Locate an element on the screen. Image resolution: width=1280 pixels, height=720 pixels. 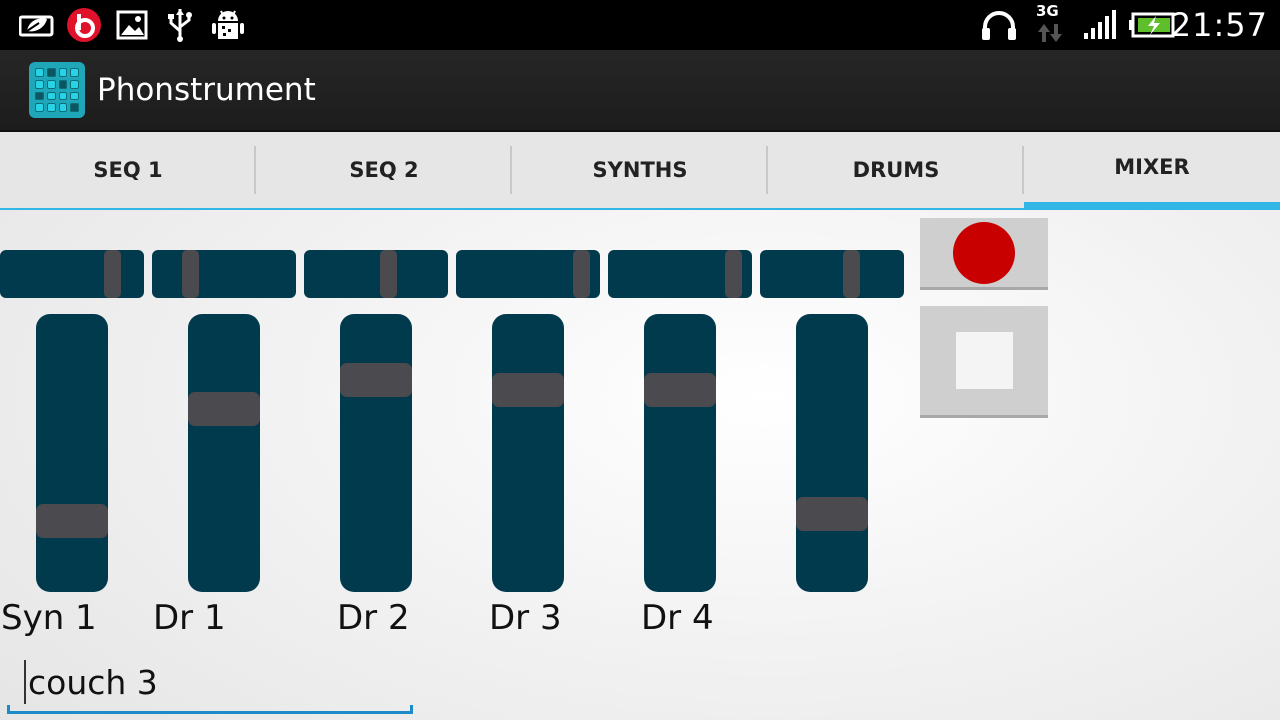
tab-label: SEQ 1 is located at coordinates (128, 170).